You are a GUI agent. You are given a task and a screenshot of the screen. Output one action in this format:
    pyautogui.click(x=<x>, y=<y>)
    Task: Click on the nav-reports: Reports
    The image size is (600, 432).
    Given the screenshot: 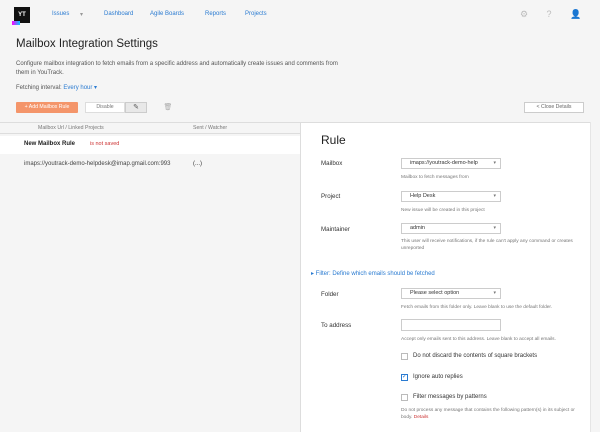 What is the action you would take?
    pyautogui.click(x=215, y=14)
    